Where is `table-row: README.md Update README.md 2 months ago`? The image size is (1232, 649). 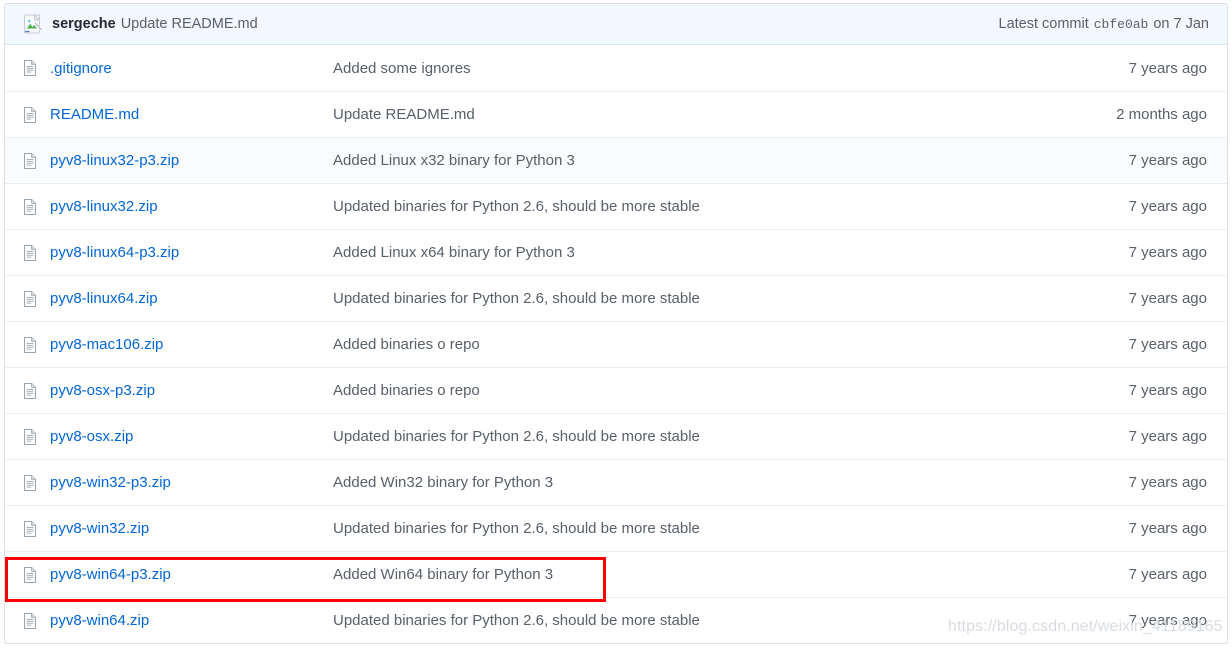 table-row: README.md Update README.md 2 months ago is located at coordinates (616, 114).